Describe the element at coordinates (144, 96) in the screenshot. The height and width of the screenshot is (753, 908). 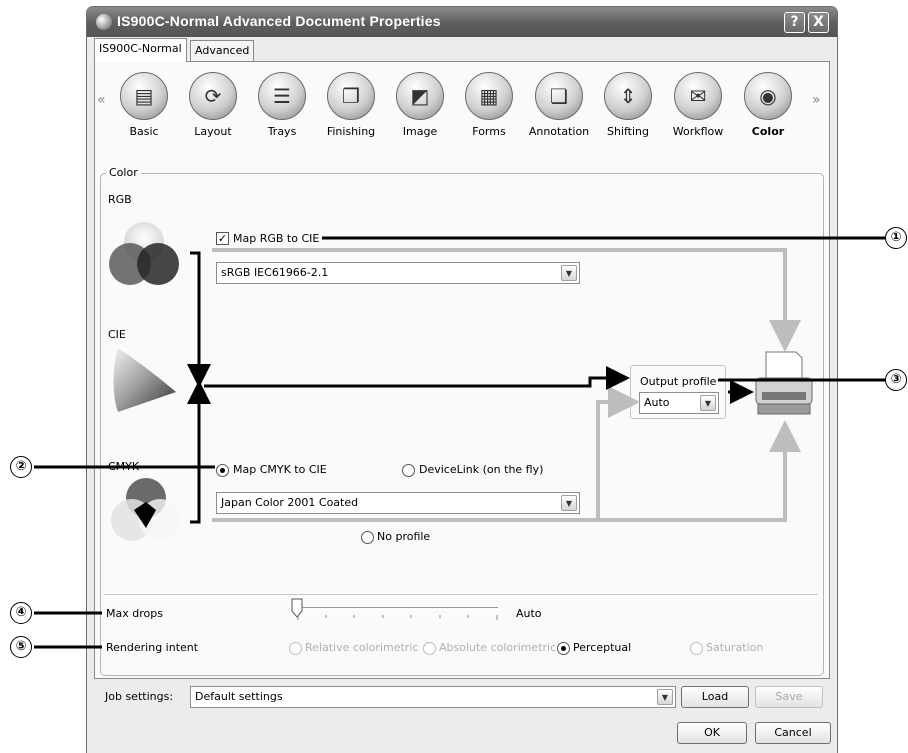
I see `document-icon: ▤` at that location.